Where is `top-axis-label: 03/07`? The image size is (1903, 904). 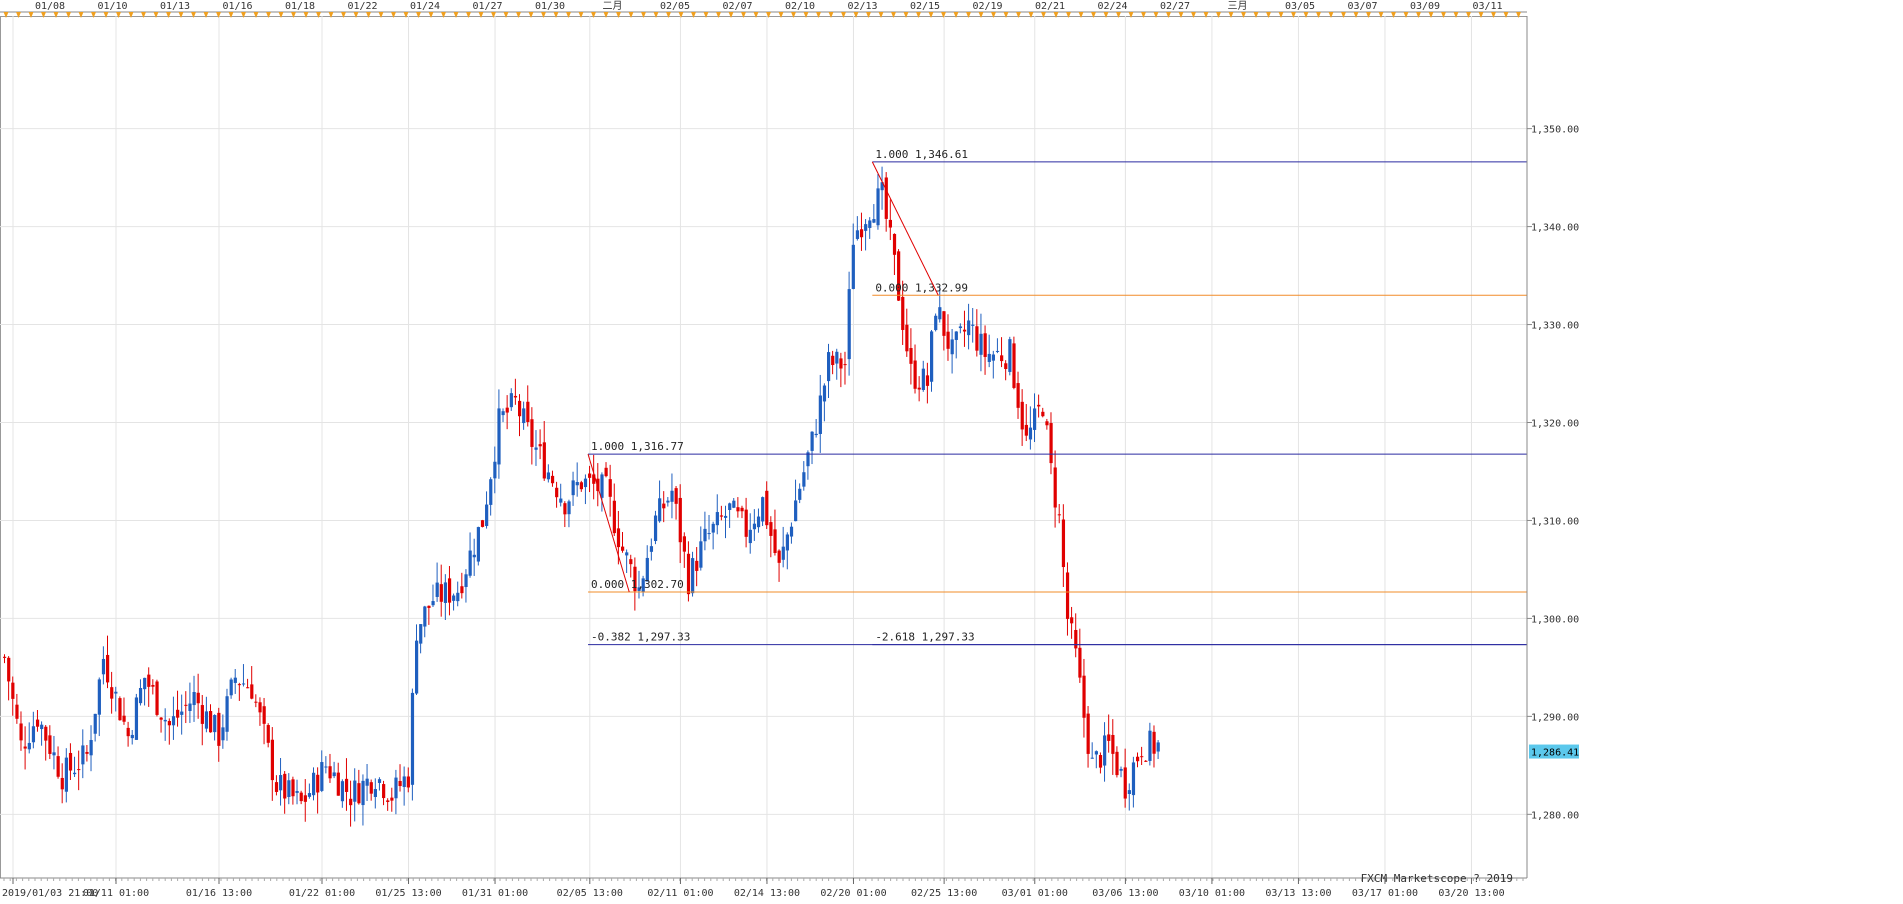
top-axis-label: 03/07 is located at coordinates (1362, 6).